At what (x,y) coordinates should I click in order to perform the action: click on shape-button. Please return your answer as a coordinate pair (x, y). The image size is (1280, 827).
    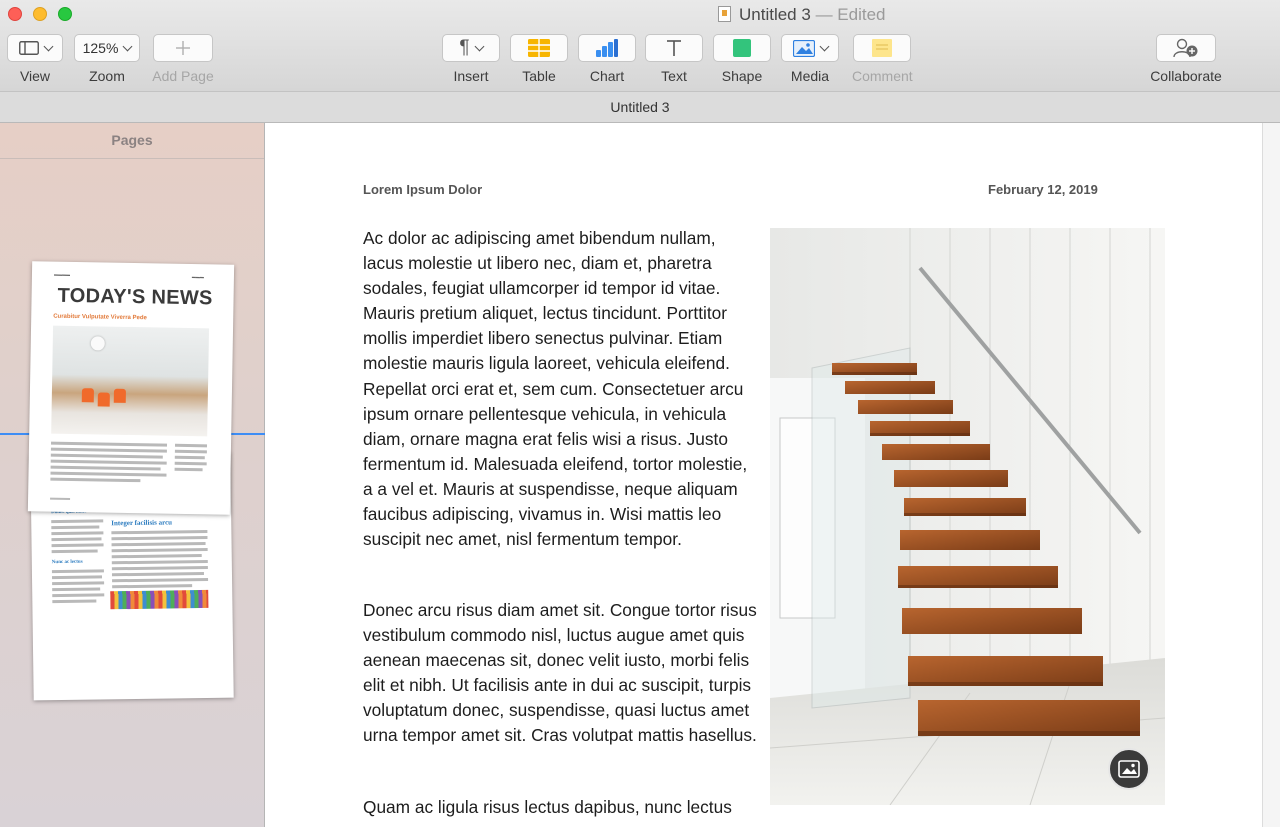
    Looking at the image, I should click on (742, 48).